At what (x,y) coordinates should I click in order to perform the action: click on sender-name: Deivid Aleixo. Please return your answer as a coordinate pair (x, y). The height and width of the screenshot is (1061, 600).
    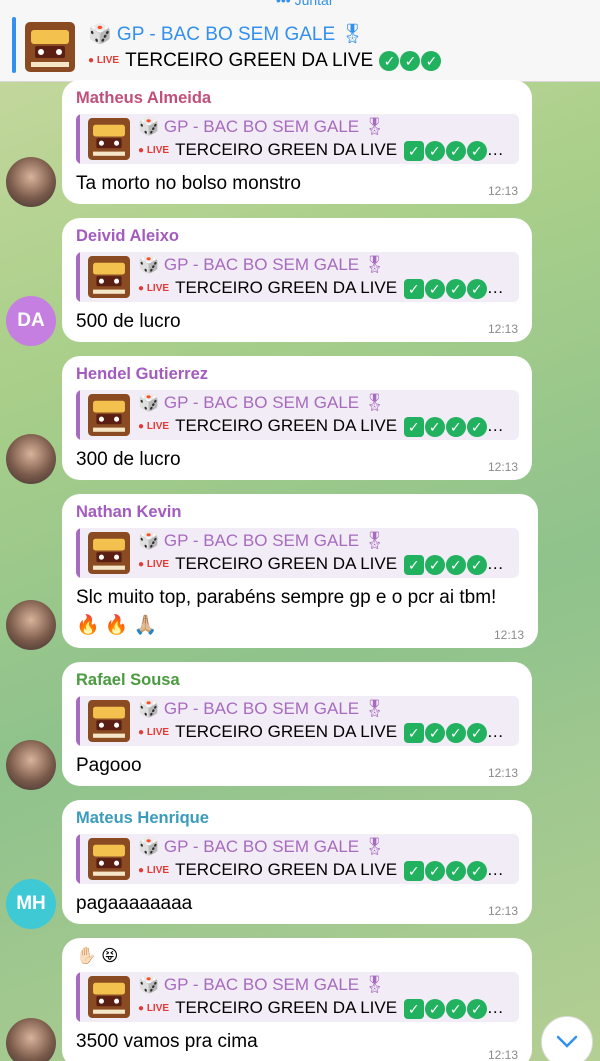
    Looking at the image, I should click on (297, 236).